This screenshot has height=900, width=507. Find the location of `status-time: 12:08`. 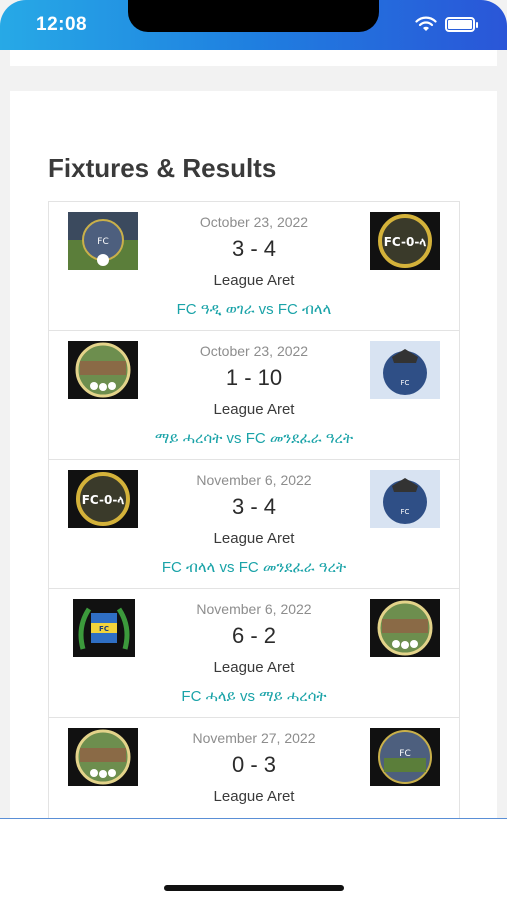

status-time: 12:08 is located at coordinates (62, 24).